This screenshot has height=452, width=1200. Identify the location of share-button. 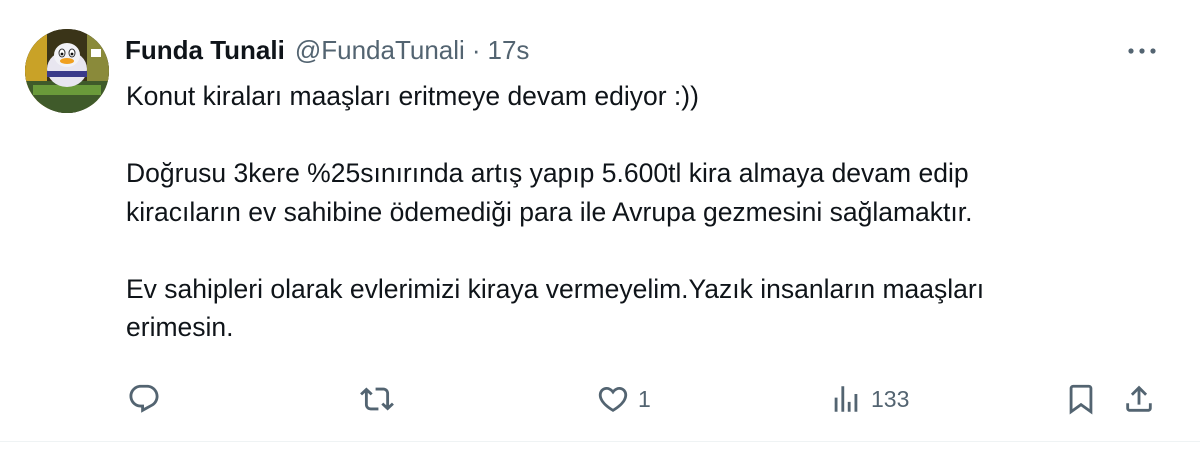
(1139, 399).